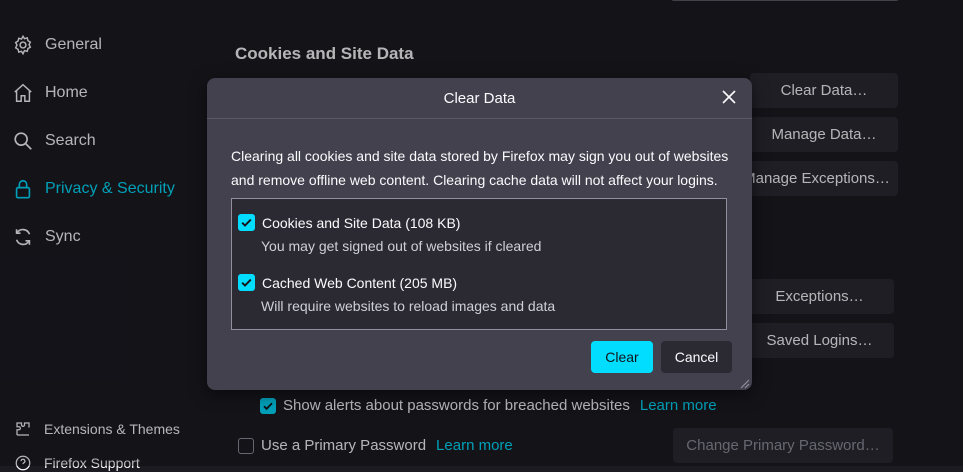 The width and height of the screenshot is (963, 472). What do you see at coordinates (359, 283) in the screenshot?
I see `cache-label: Cached Web Content (205 MB)` at bounding box center [359, 283].